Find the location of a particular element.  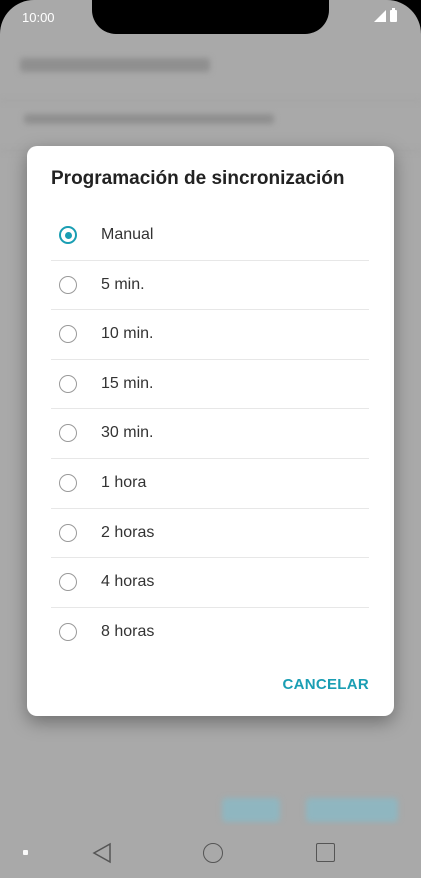

option-30-min: 30 min. is located at coordinates (210, 434).